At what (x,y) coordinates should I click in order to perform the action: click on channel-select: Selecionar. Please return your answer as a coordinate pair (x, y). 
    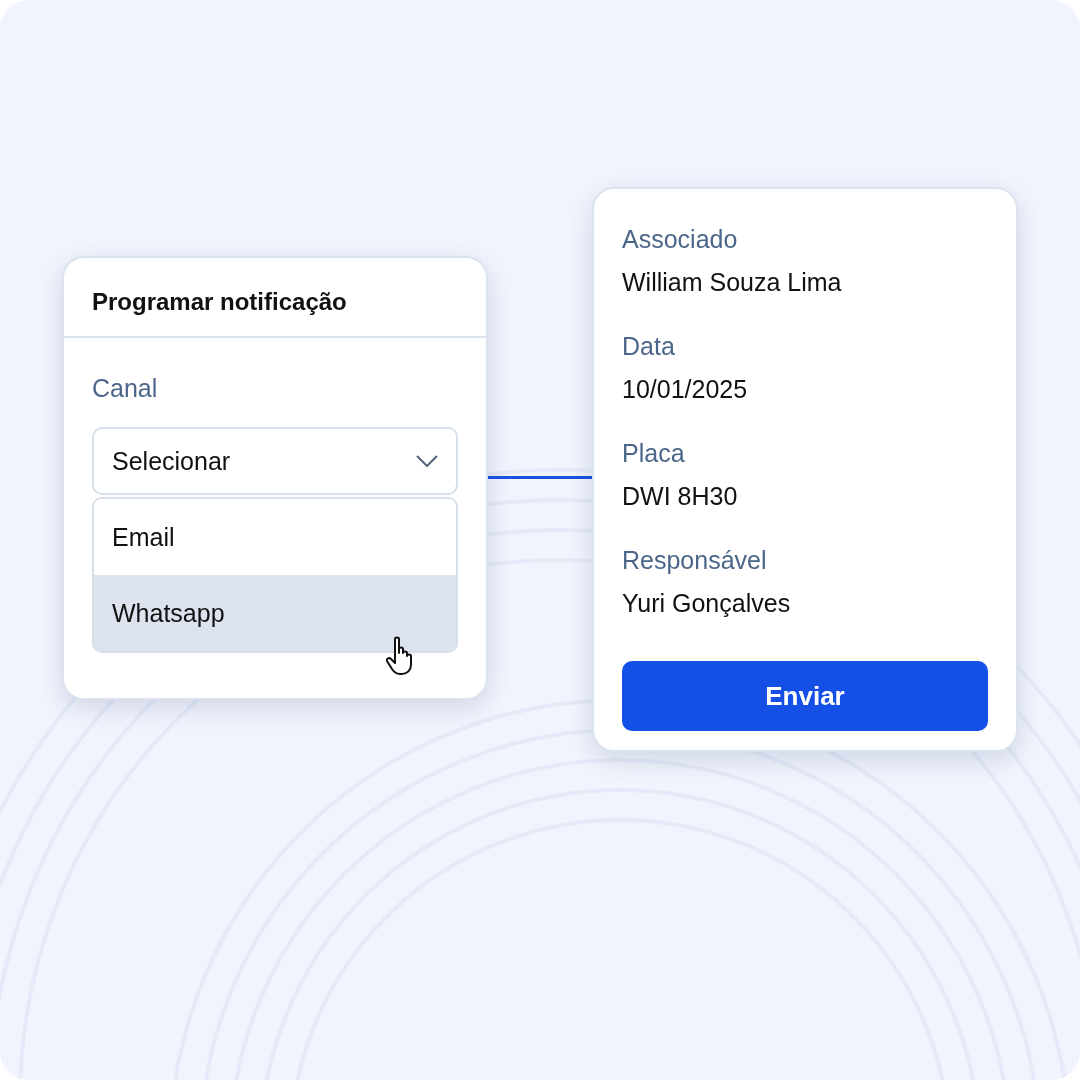
    Looking at the image, I should click on (275, 461).